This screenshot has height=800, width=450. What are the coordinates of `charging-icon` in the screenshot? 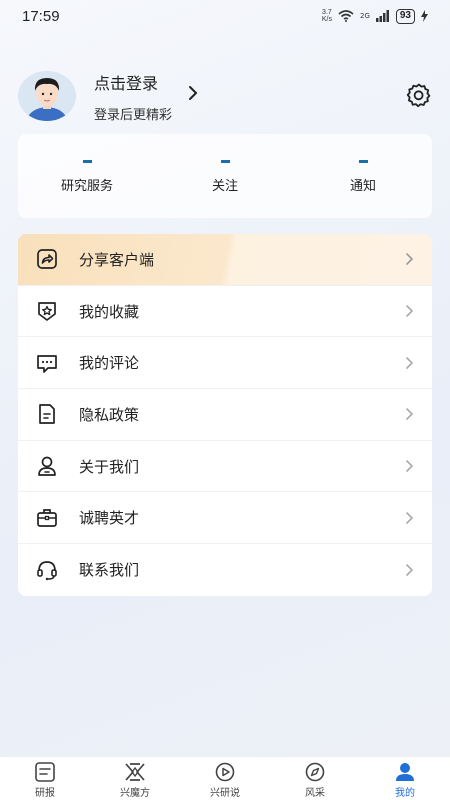 It's located at (424, 16).